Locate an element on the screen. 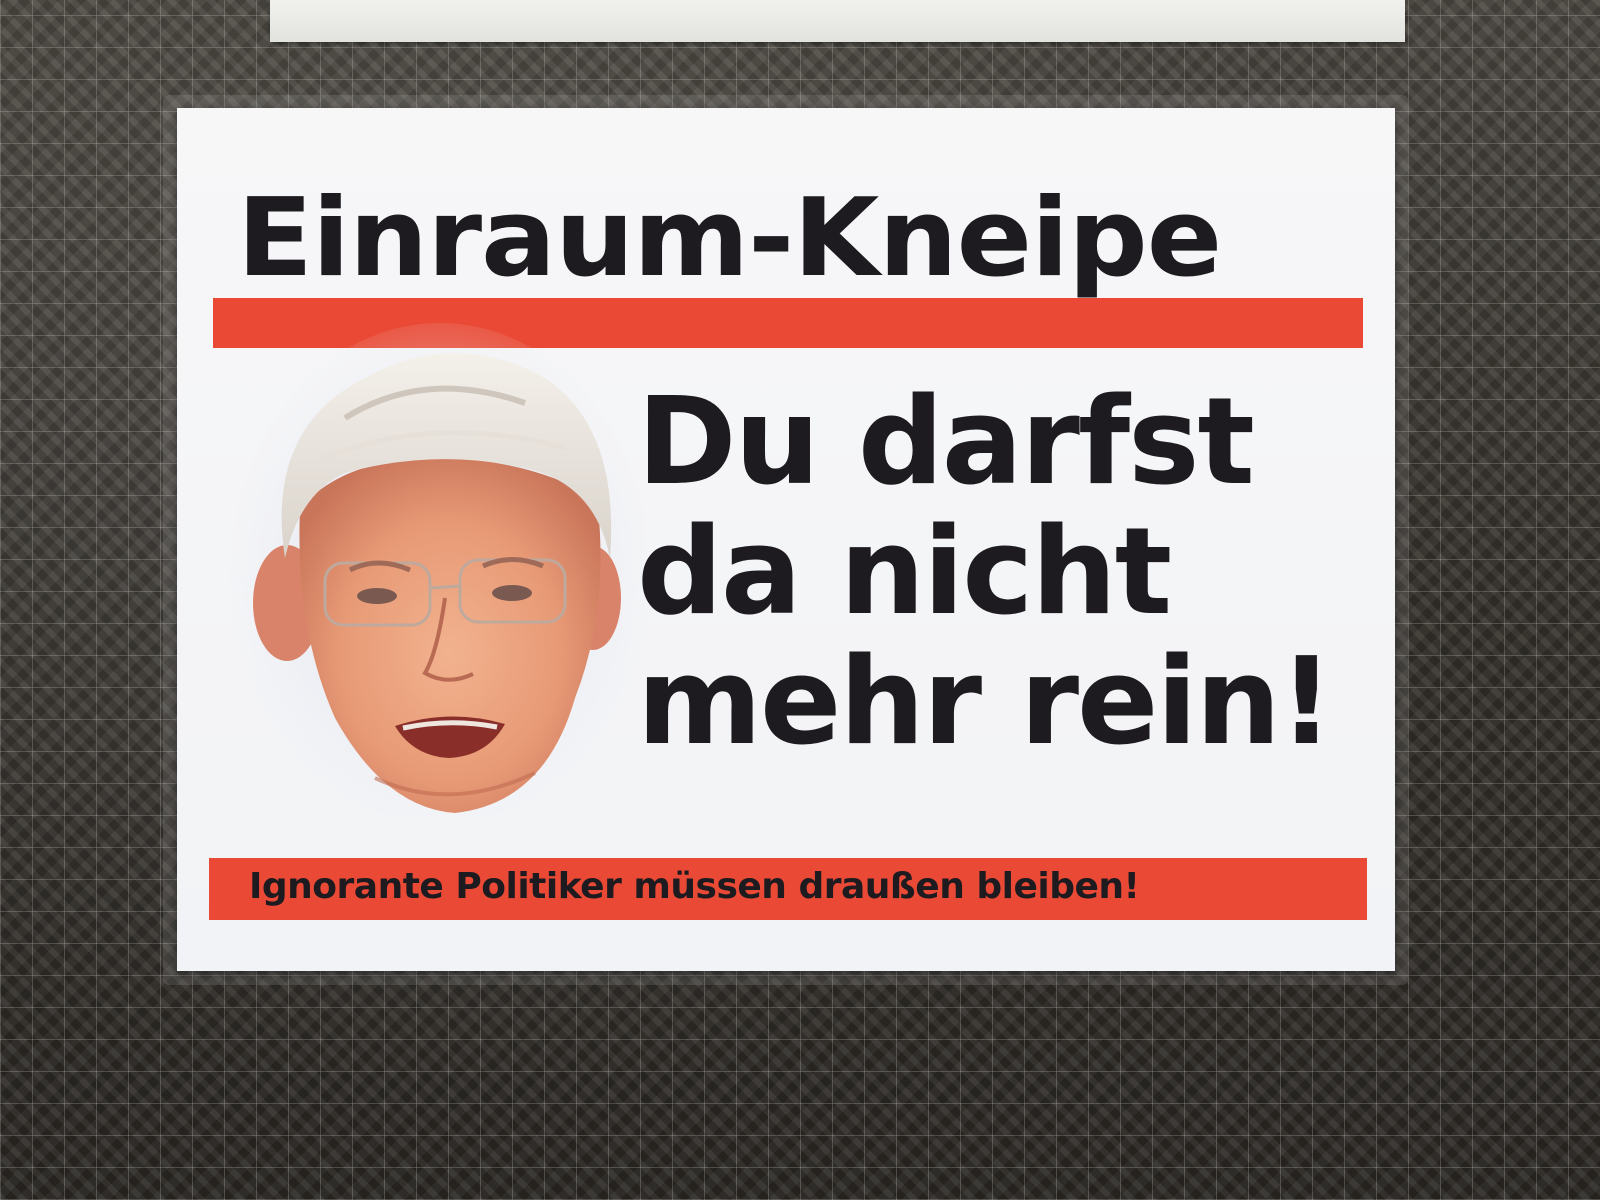  slogan-line-2: da nicht is located at coordinates (904, 572).